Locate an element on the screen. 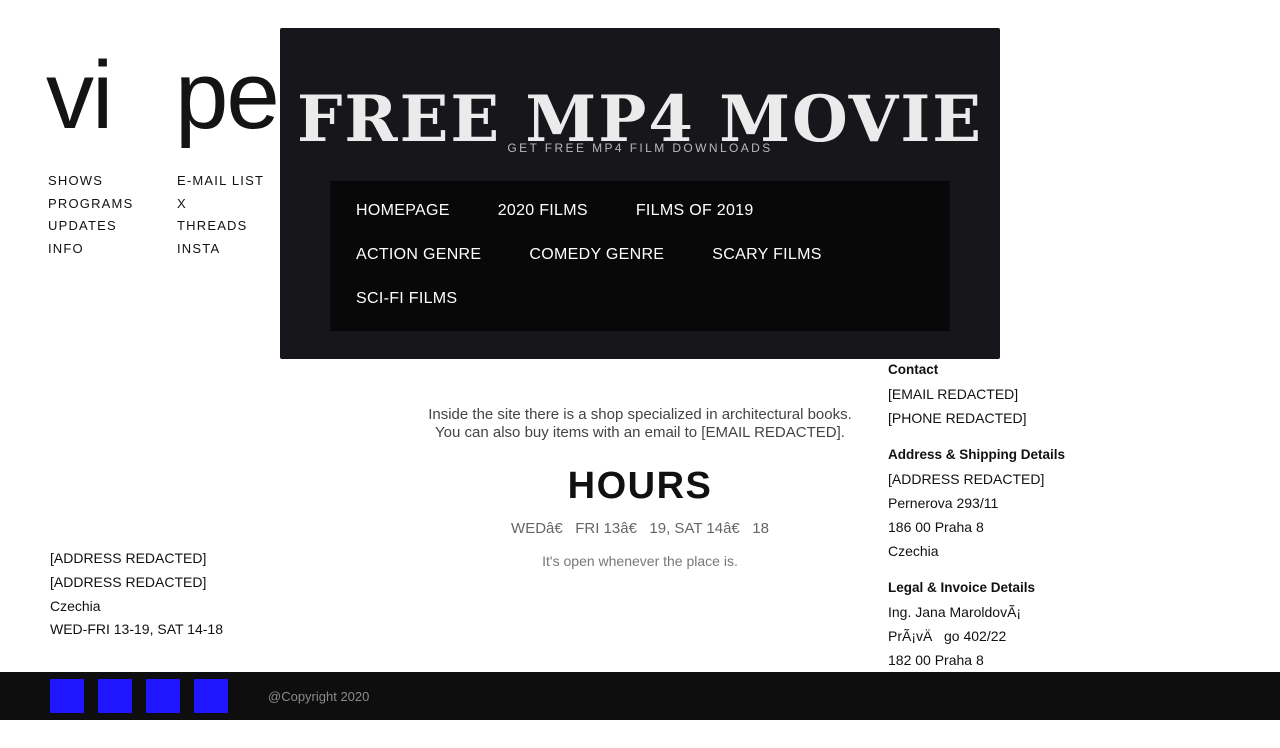  legal-line: PrÃ¡vÄ go 402/22 is located at coordinates (947, 636).